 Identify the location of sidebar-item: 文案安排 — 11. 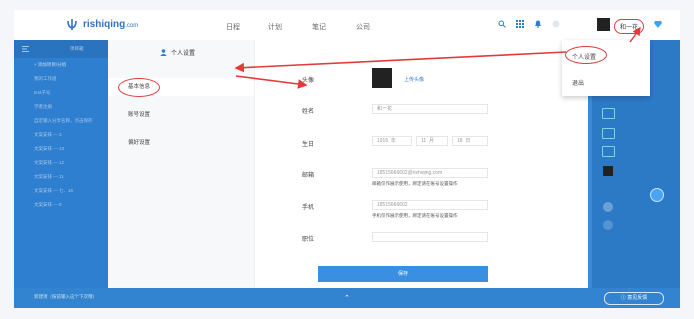
(61, 177).